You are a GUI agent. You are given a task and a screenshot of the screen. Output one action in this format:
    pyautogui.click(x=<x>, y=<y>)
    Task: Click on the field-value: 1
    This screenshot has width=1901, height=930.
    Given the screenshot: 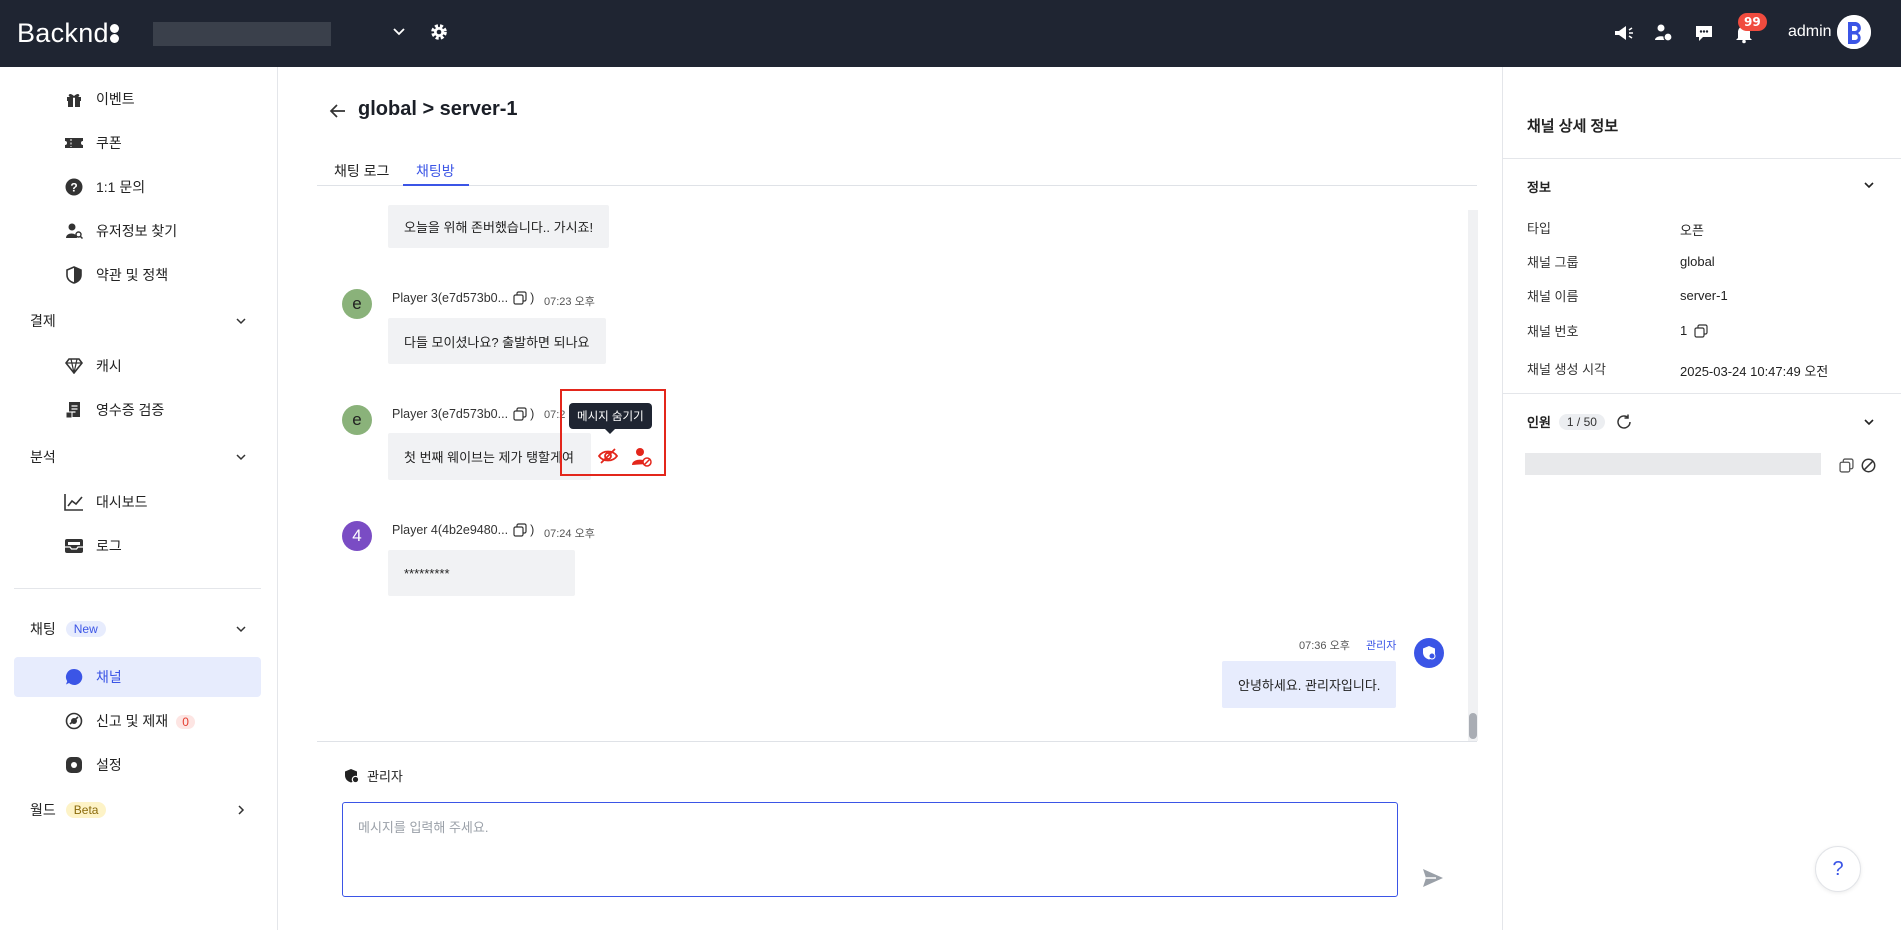 What is the action you would take?
    pyautogui.click(x=1694, y=330)
    